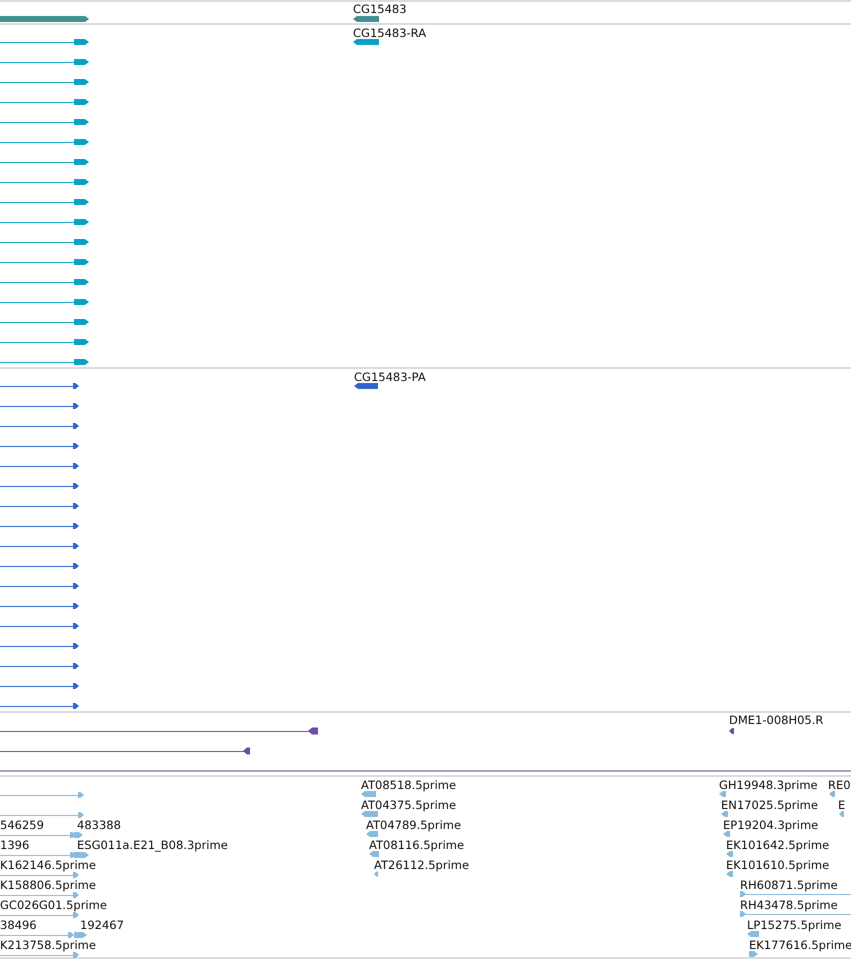 This screenshot has height=960, width=851. I want to click on feature-label: ESG011a.E21_B08.3prime, so click(152, 845).